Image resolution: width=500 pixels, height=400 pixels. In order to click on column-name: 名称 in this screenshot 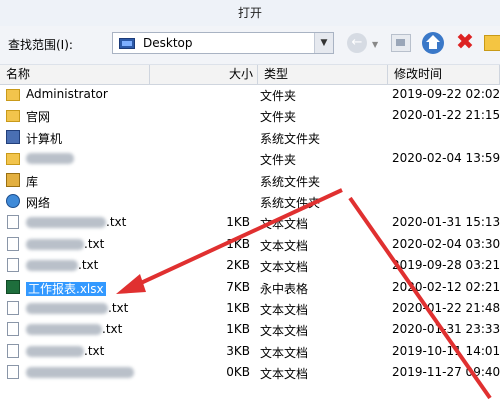, I will do `click(75, 74)`.